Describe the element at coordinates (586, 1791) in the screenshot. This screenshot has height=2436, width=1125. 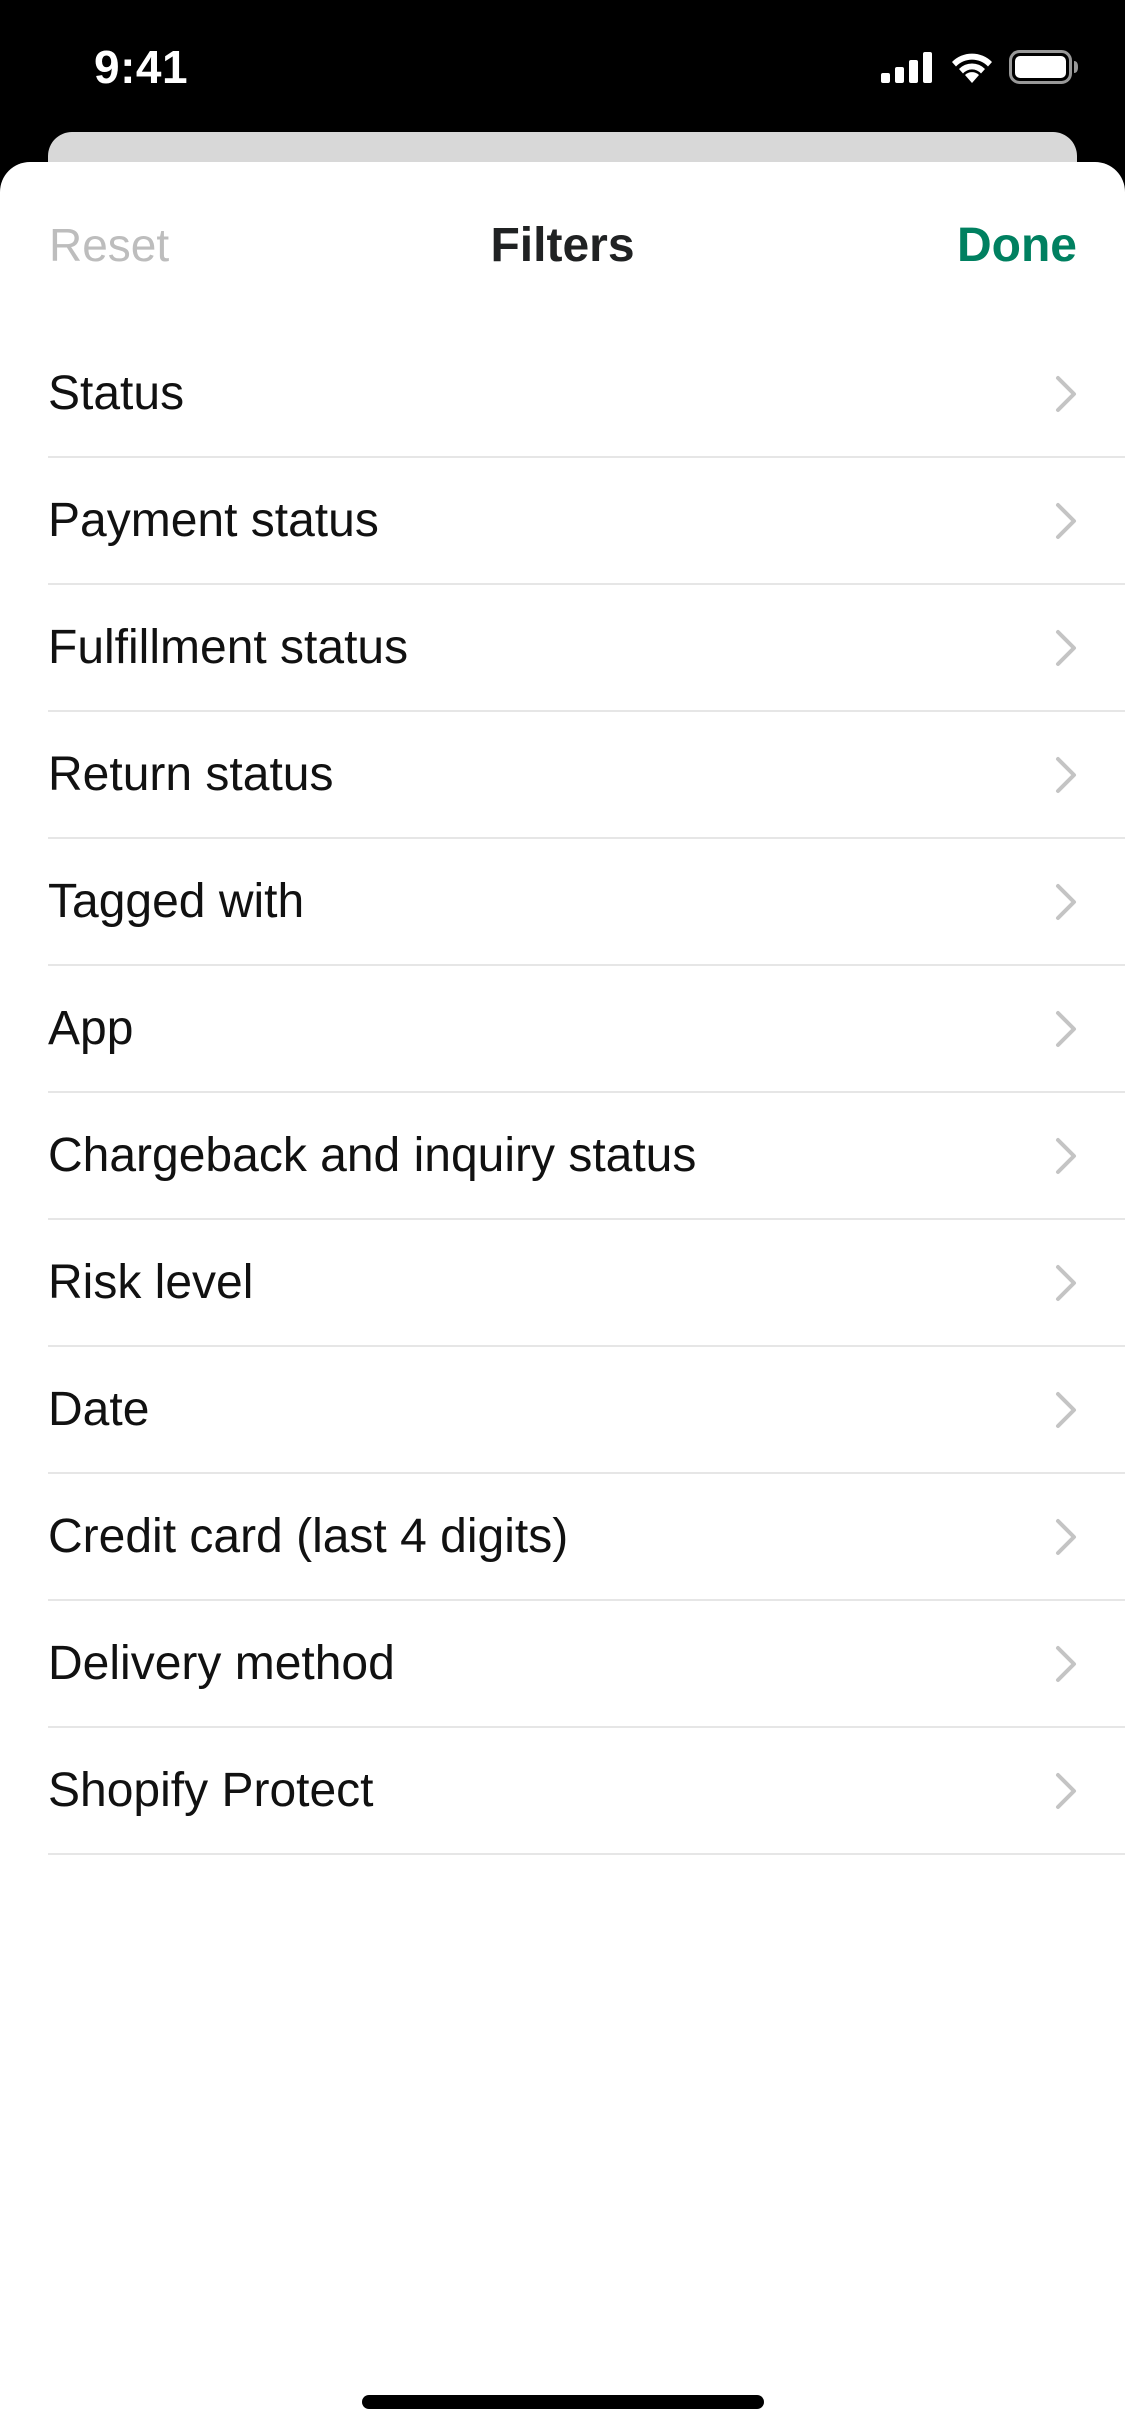
I see `filter-row: Shopify Protect` at that location.